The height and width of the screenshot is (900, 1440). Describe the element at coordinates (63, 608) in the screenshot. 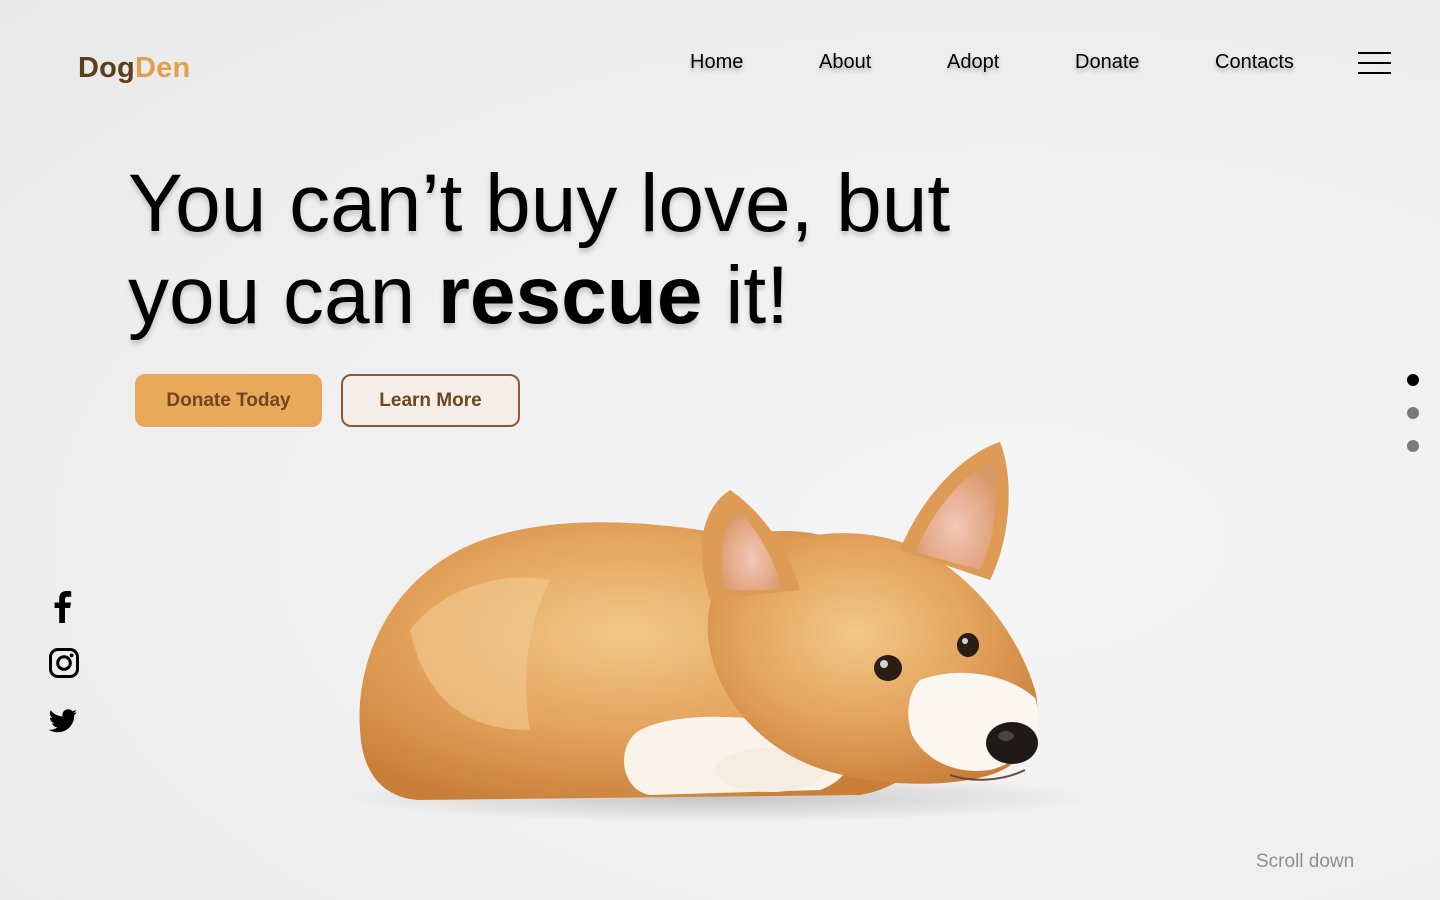

I see `facebook-icon` at that location.